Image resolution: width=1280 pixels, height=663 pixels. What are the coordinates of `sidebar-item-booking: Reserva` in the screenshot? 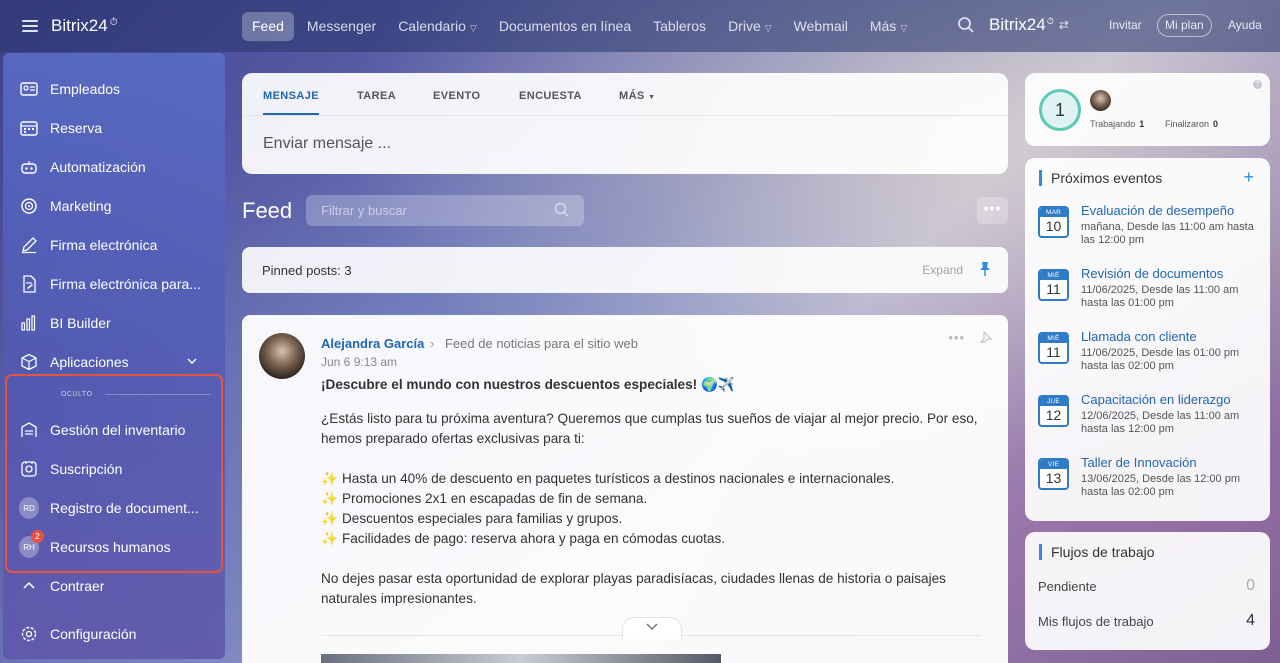 It's located at (119, 128).